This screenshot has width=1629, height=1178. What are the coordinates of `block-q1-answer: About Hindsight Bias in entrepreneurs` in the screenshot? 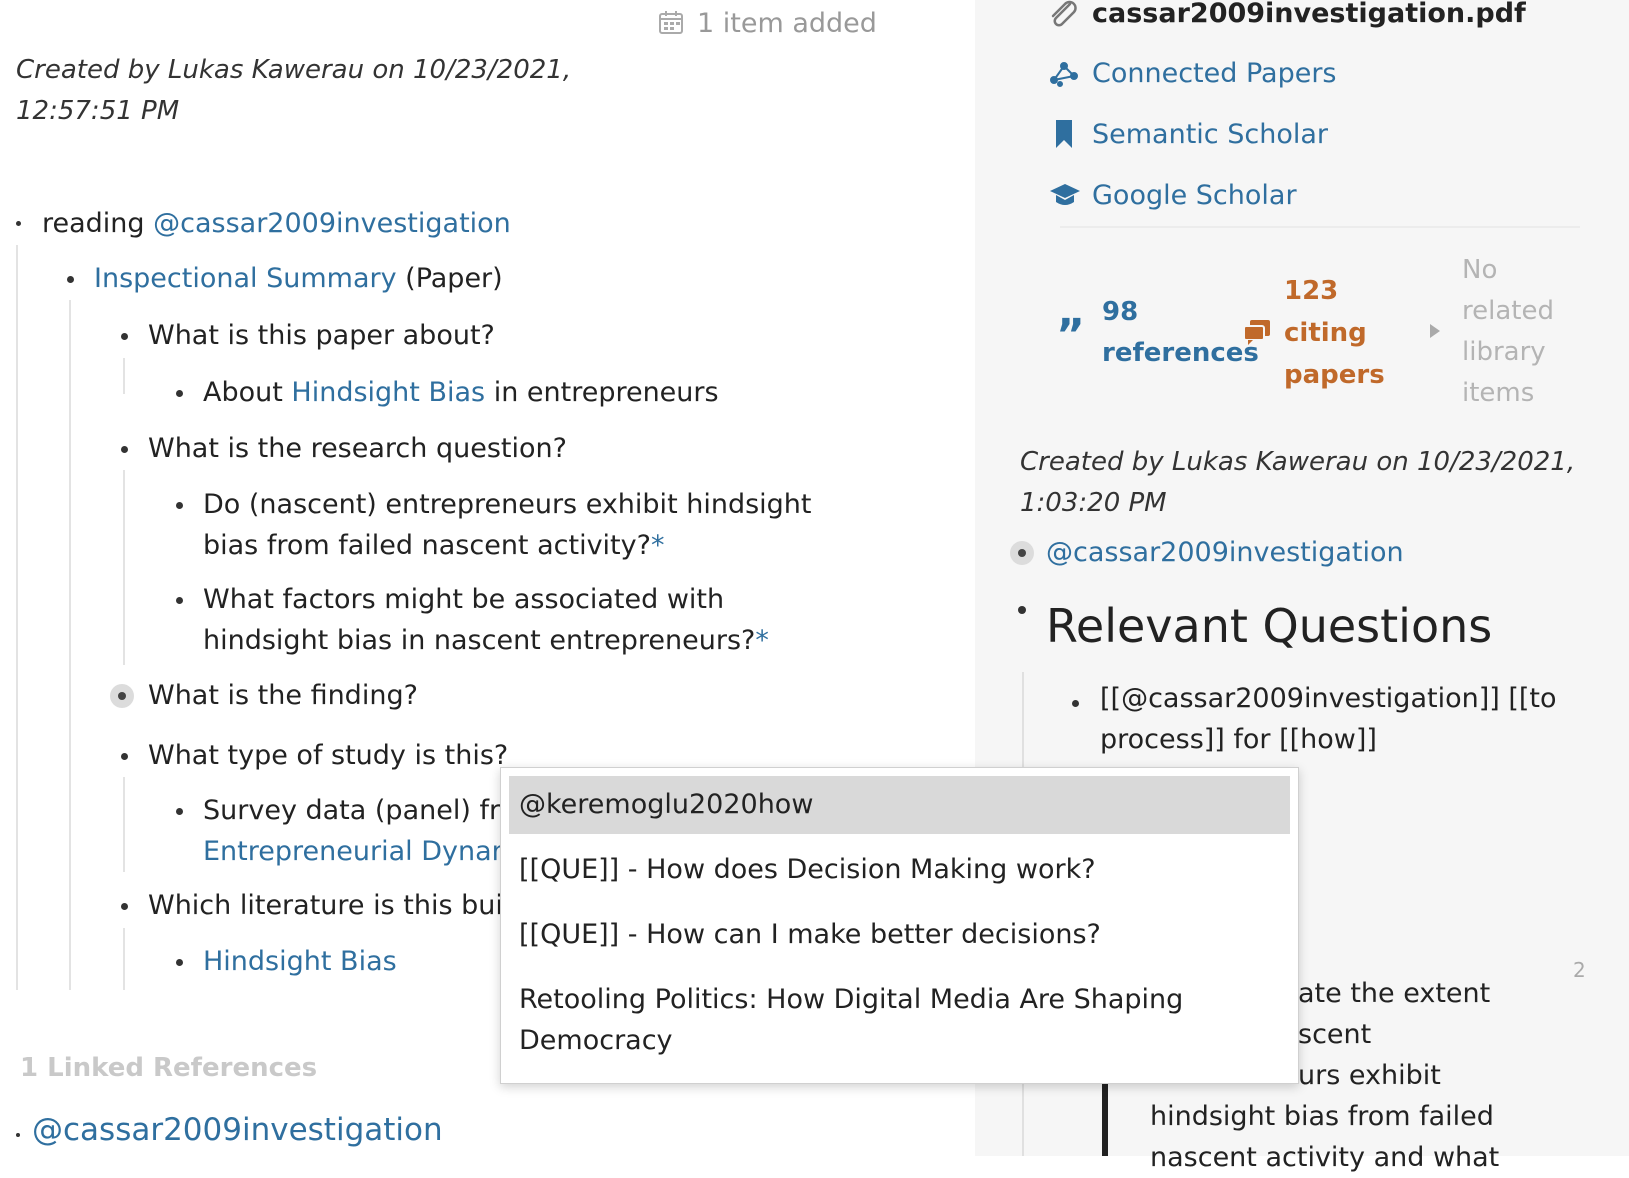 It's located at (461, 392).